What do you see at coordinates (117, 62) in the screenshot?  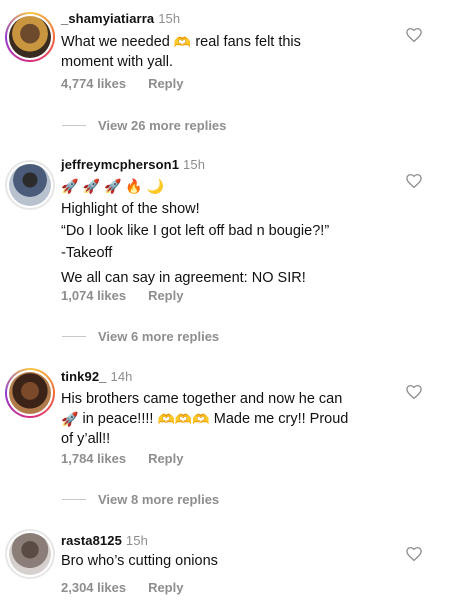 I see `comment-line: moment with yall.` at bounding box center [117, 62].